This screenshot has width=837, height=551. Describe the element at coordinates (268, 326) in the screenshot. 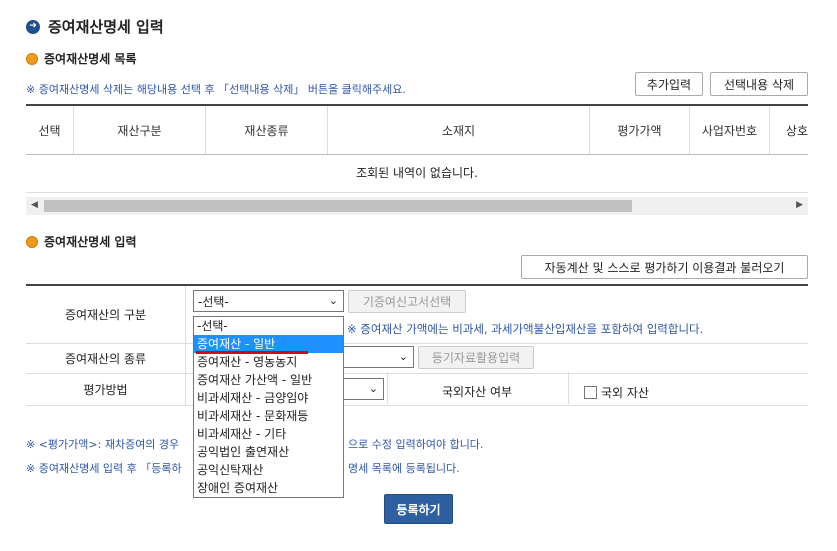

I see `dropdown-option: -선택-` at that location.